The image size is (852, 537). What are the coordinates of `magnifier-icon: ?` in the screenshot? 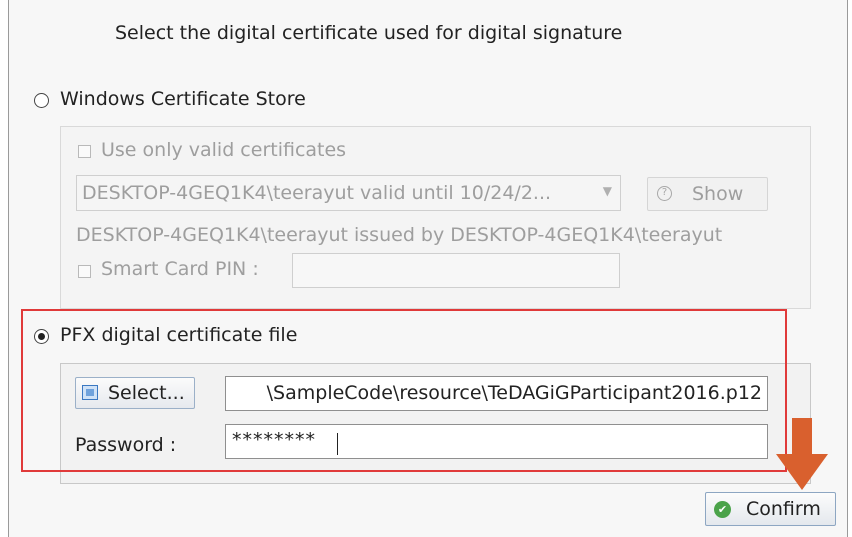 It's located at (664, 193).